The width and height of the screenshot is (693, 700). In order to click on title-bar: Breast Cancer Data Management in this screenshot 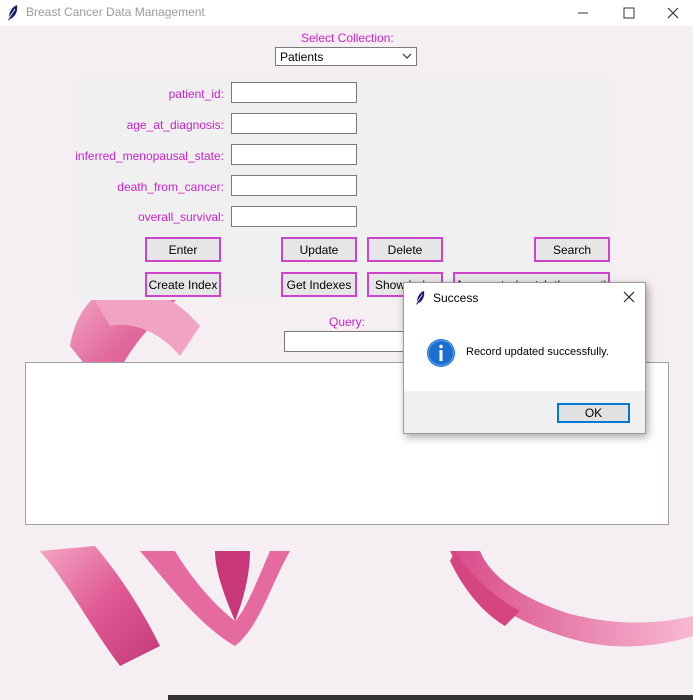, I will do `click(346, 13)`.